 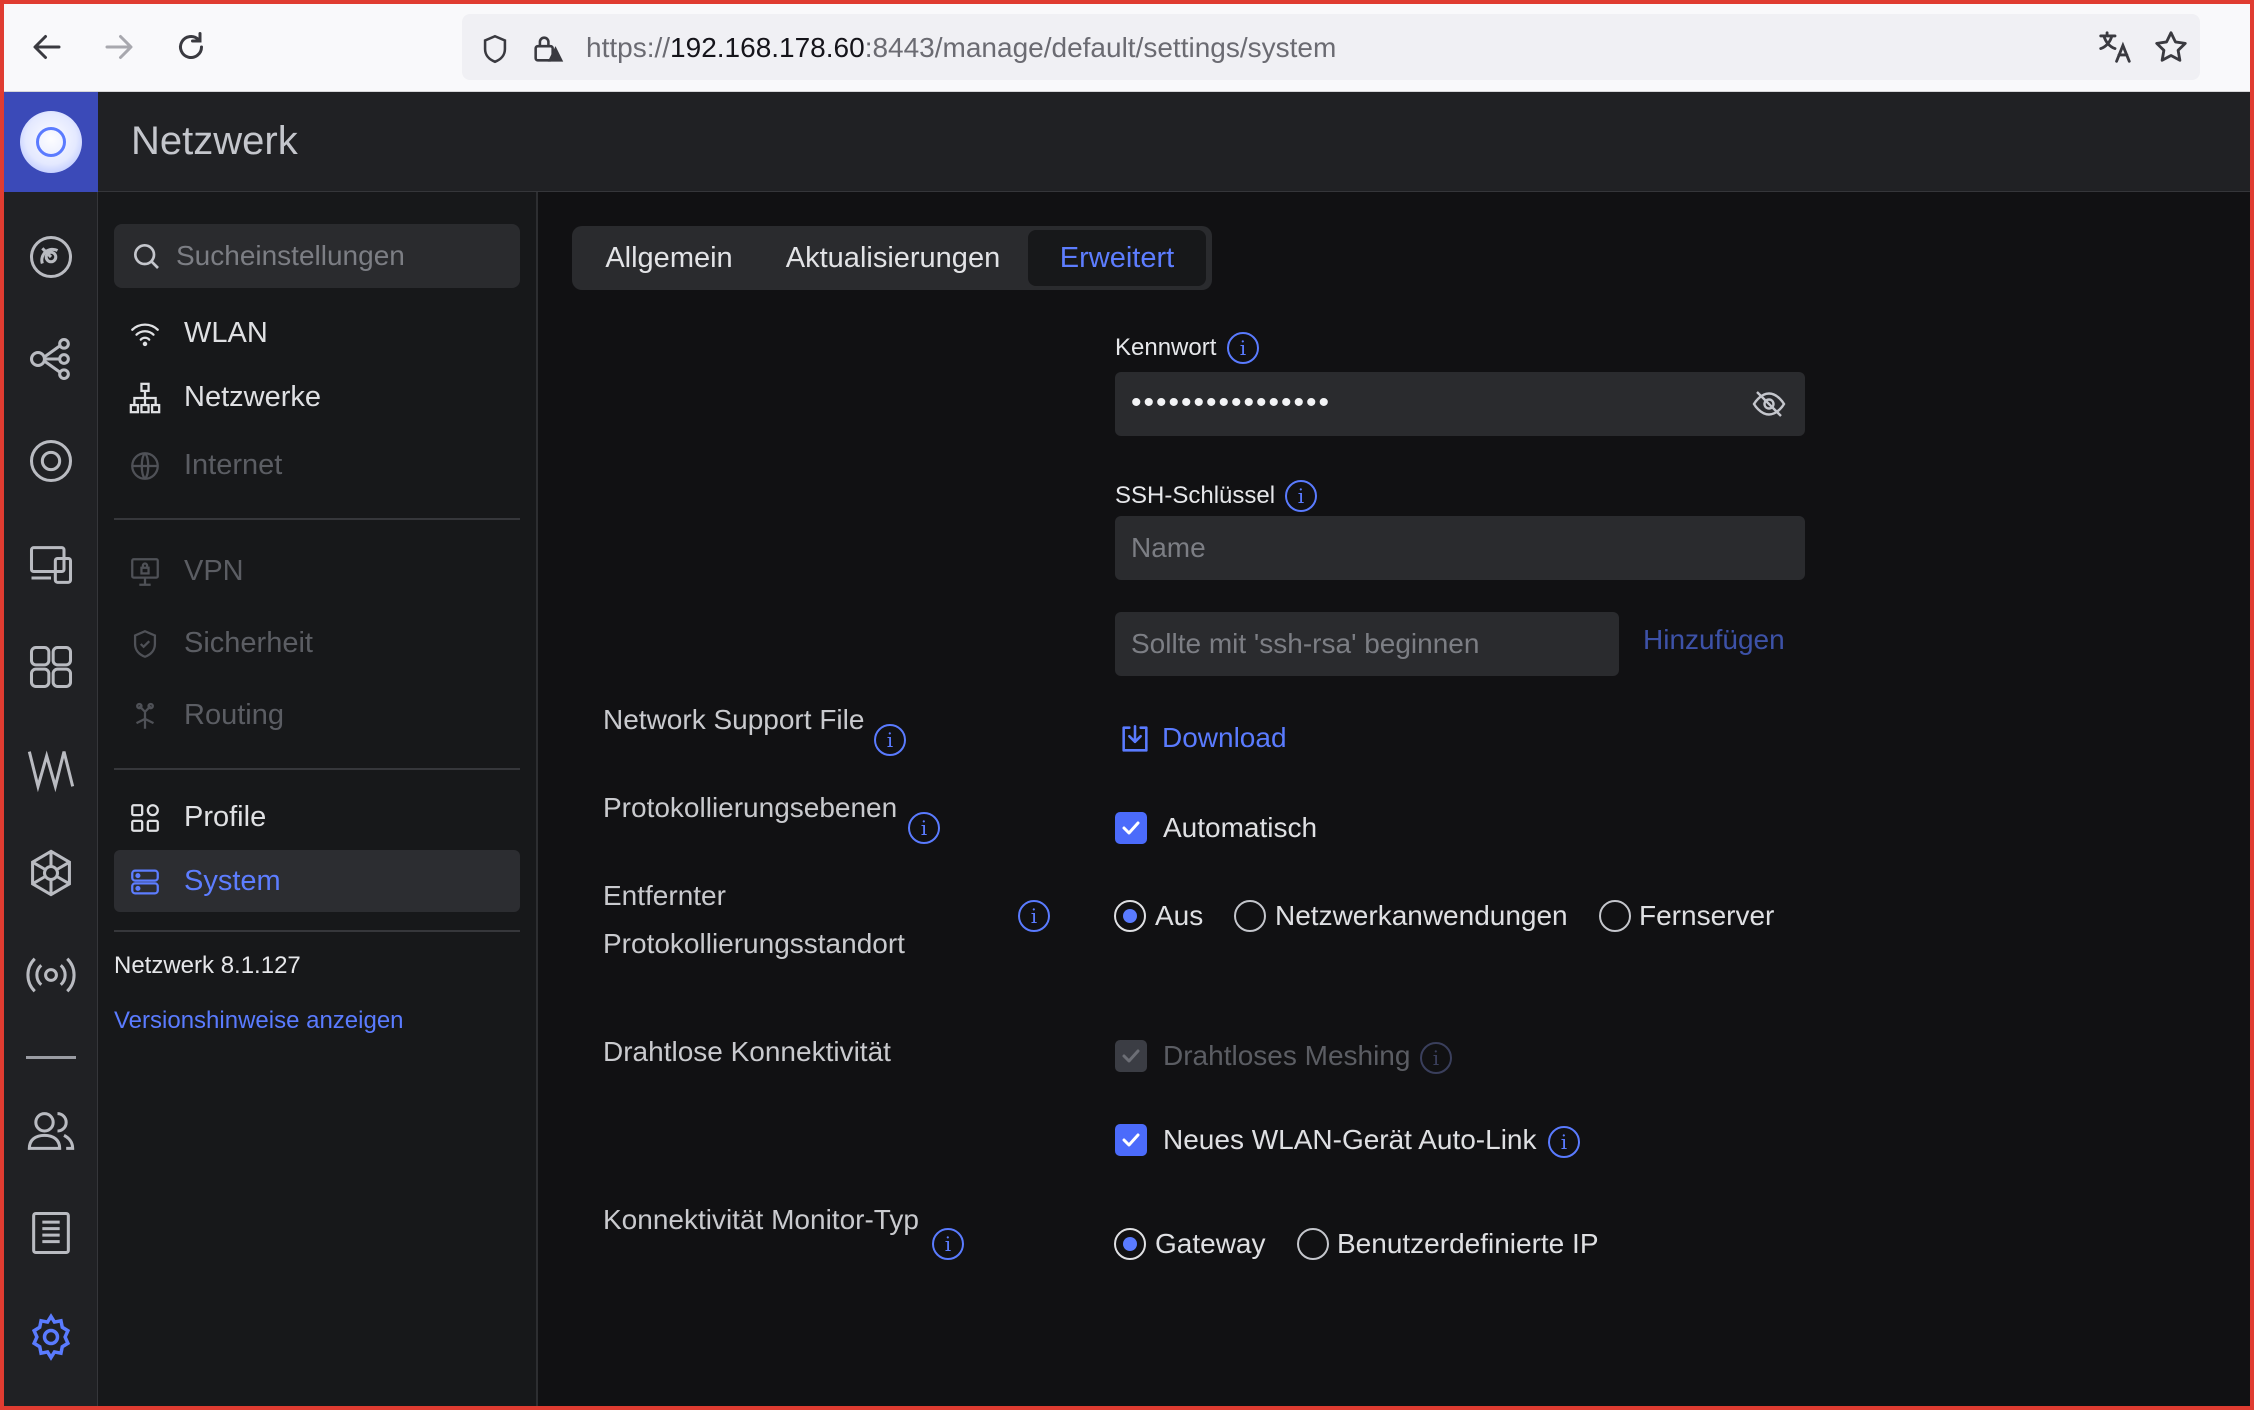 I want to click on ports-icon, so click(x=51, y=667).